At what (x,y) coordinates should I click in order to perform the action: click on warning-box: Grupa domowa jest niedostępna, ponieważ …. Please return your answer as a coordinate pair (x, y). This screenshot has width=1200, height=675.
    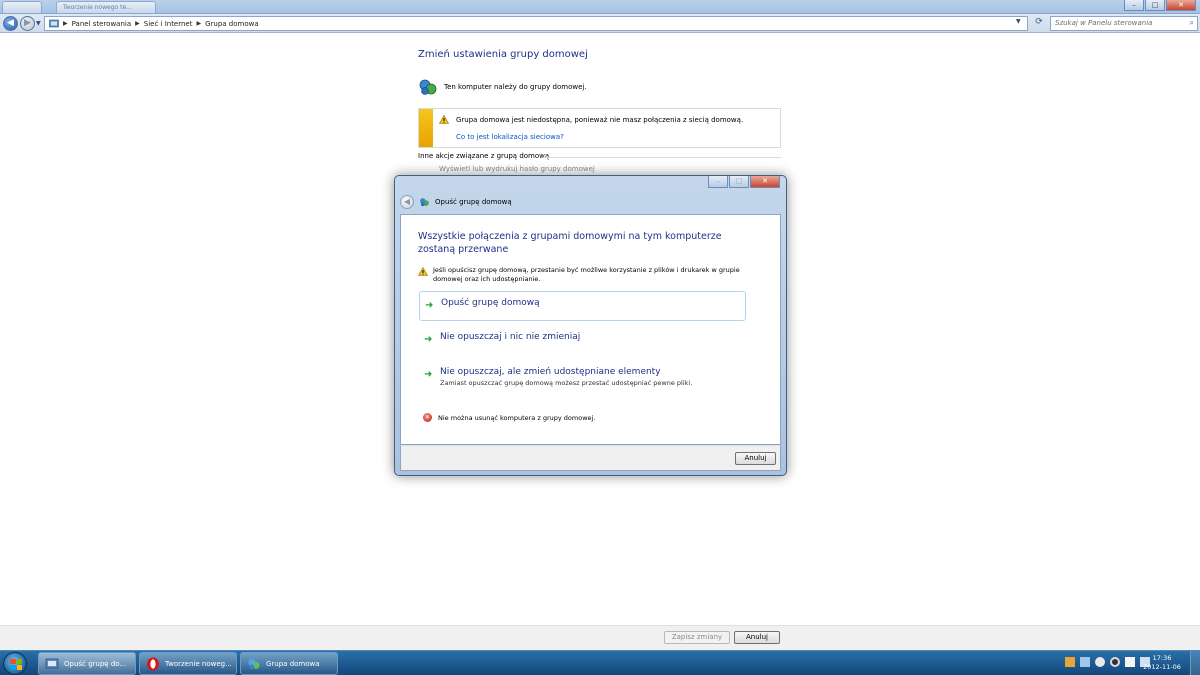
    Looking at the image, I should click on (599, 128).